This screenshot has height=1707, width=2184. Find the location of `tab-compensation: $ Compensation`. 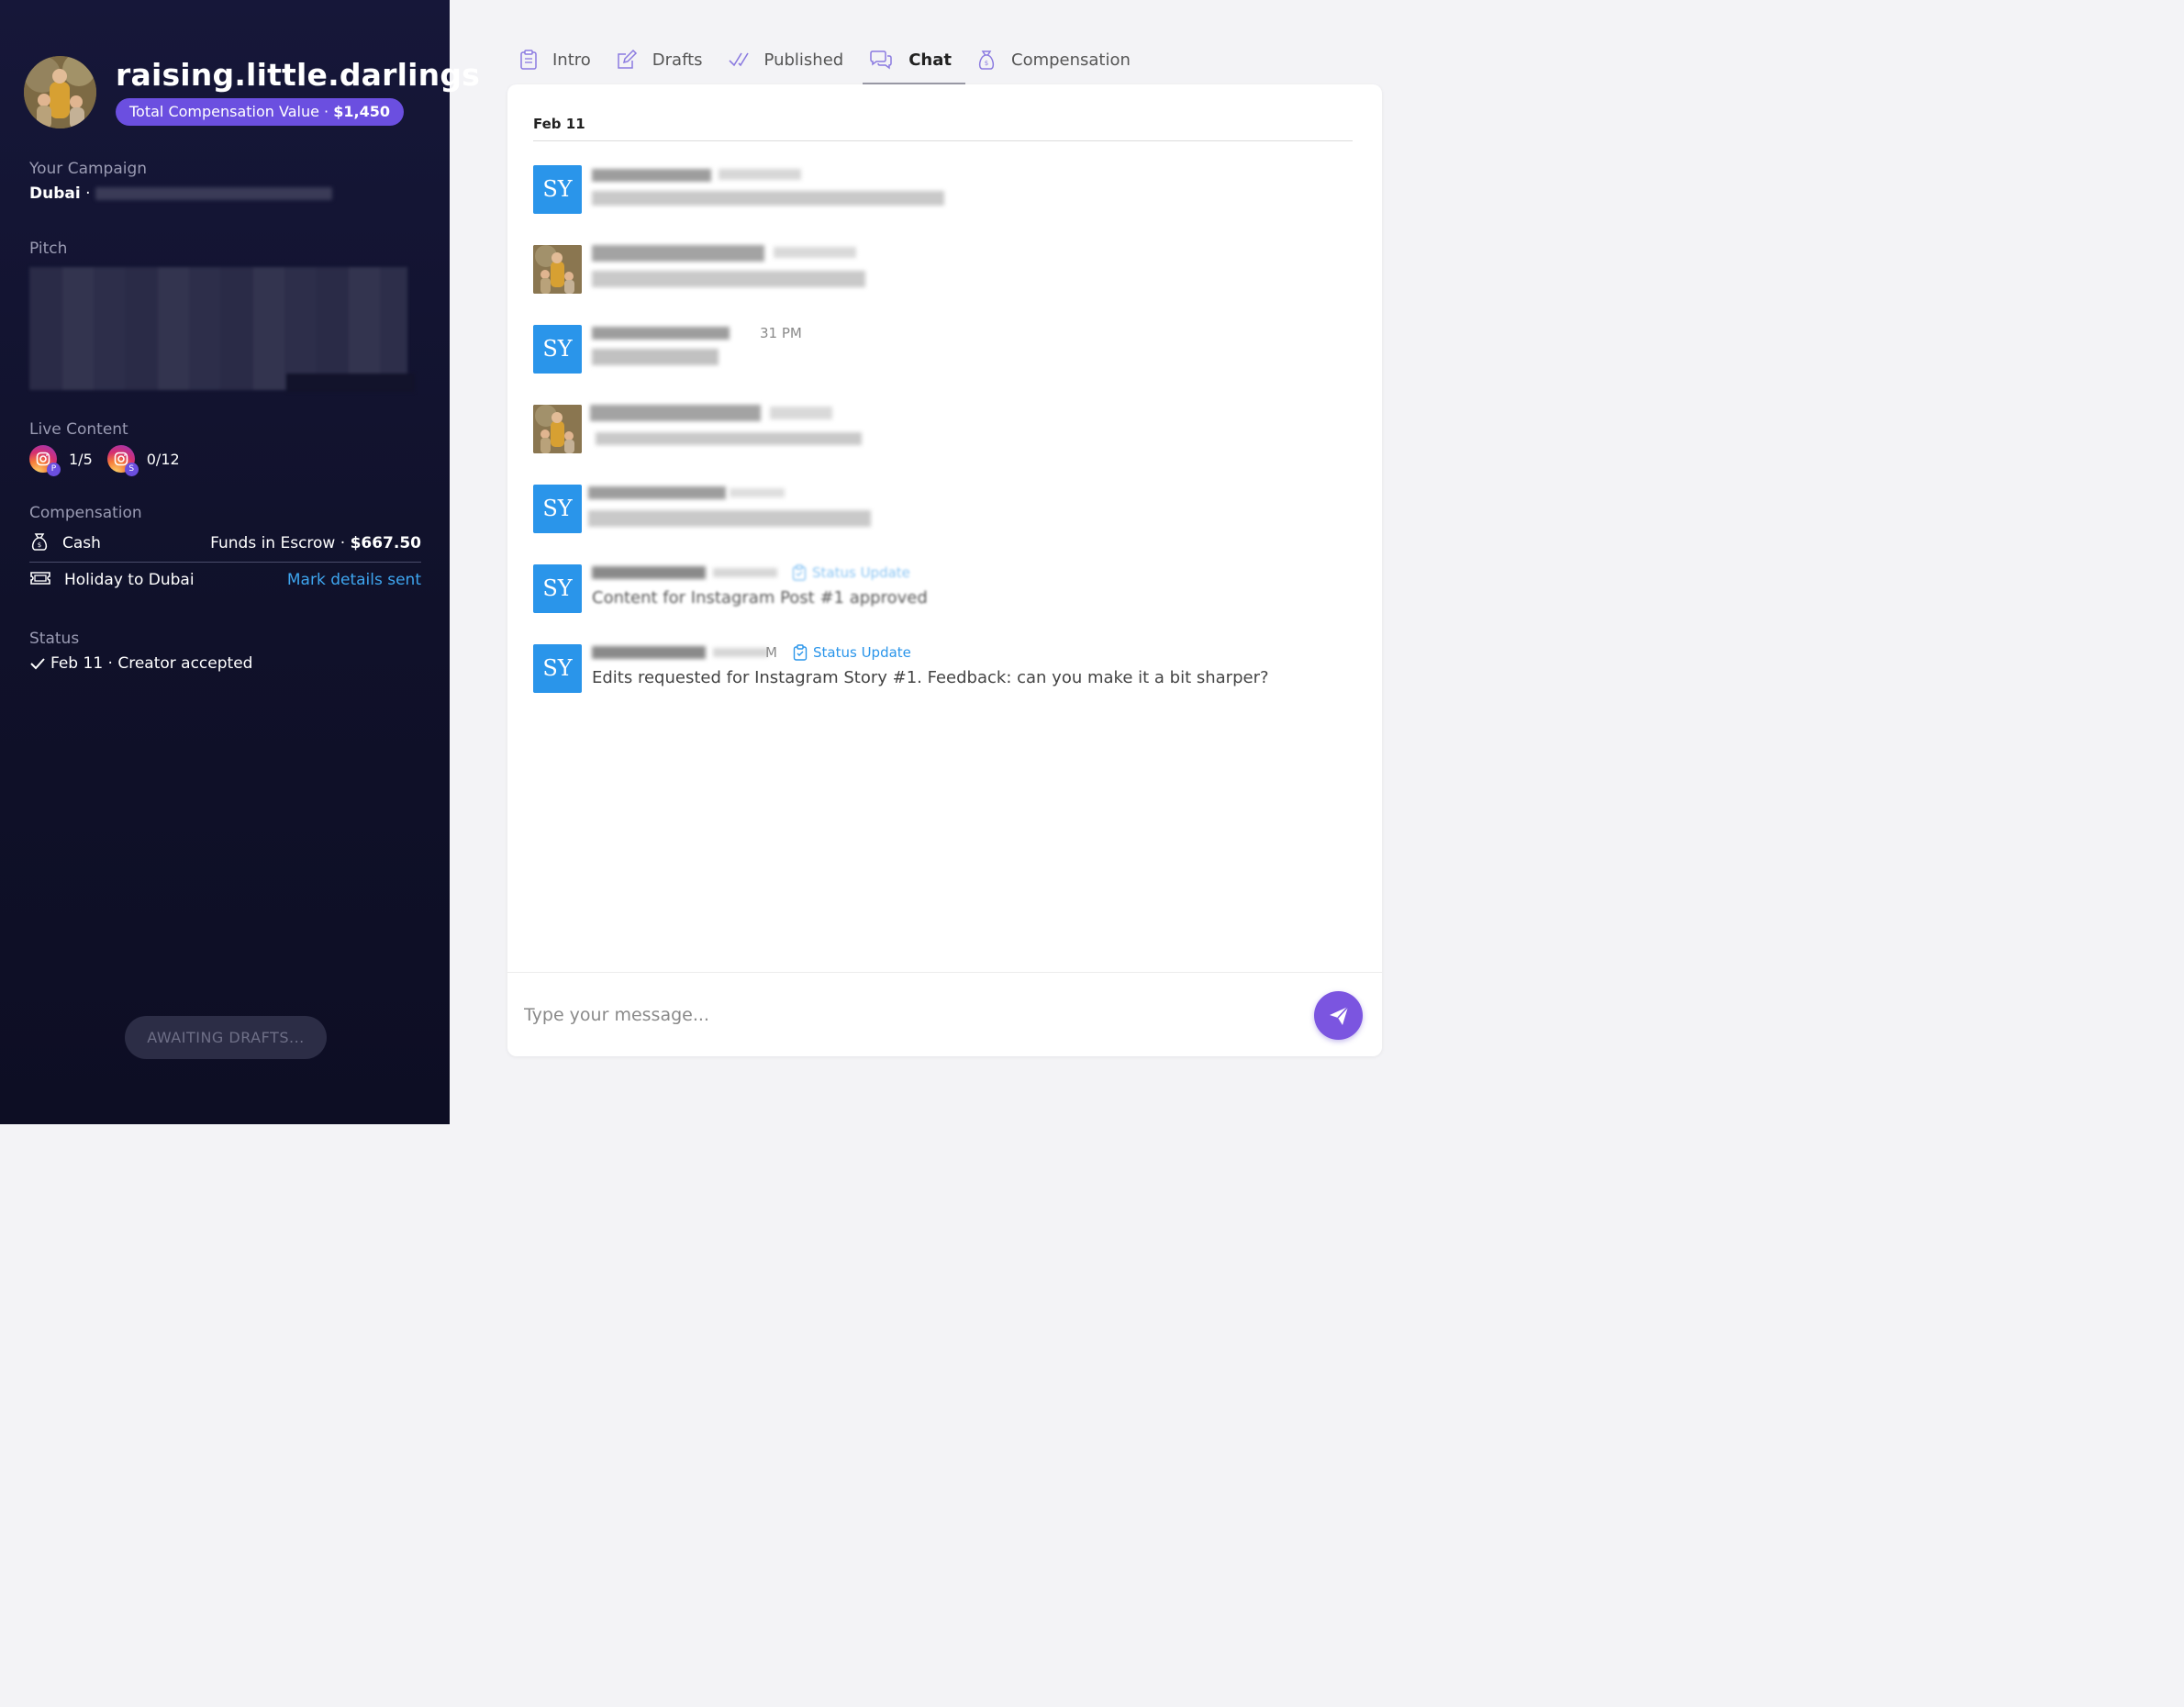

tab-compensation: $ Compensation is located at coordinates (1057, 60).